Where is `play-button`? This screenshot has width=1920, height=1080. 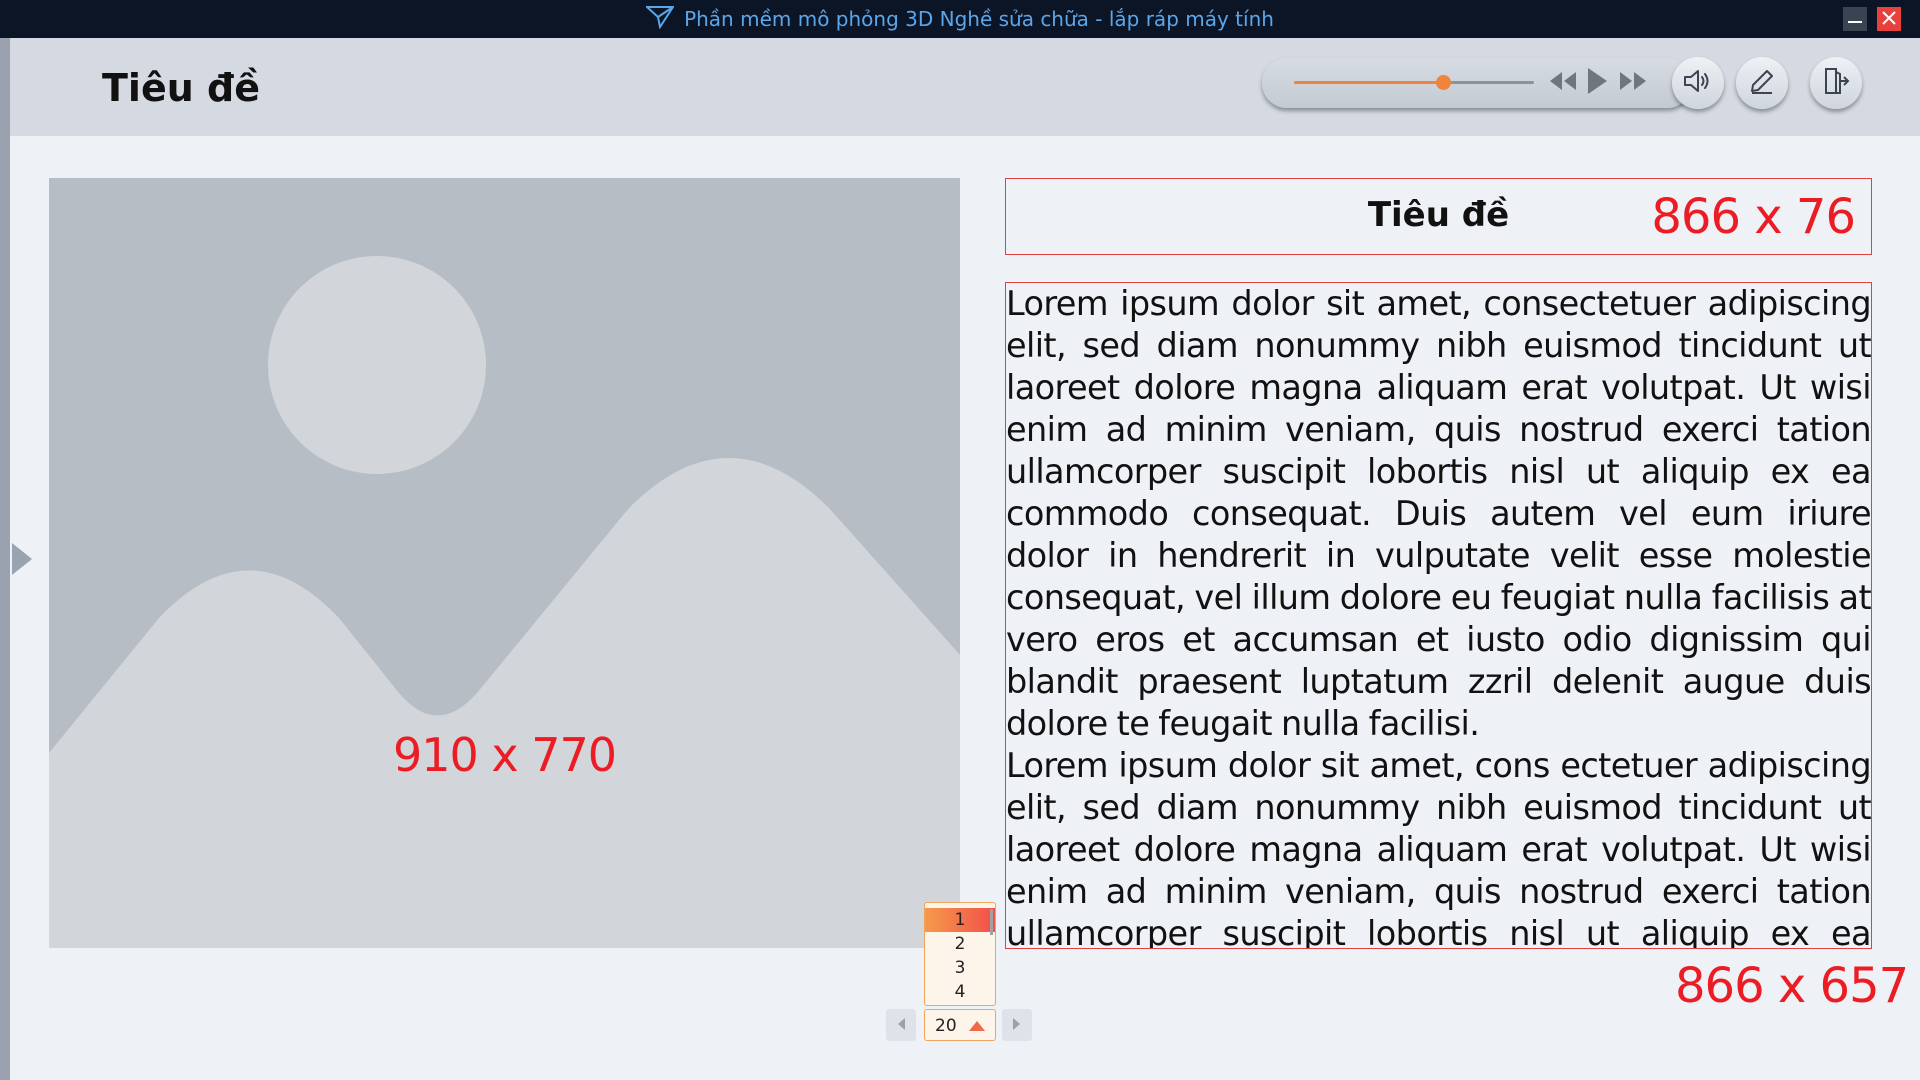 play-button is located at coordinates (1597, 83).